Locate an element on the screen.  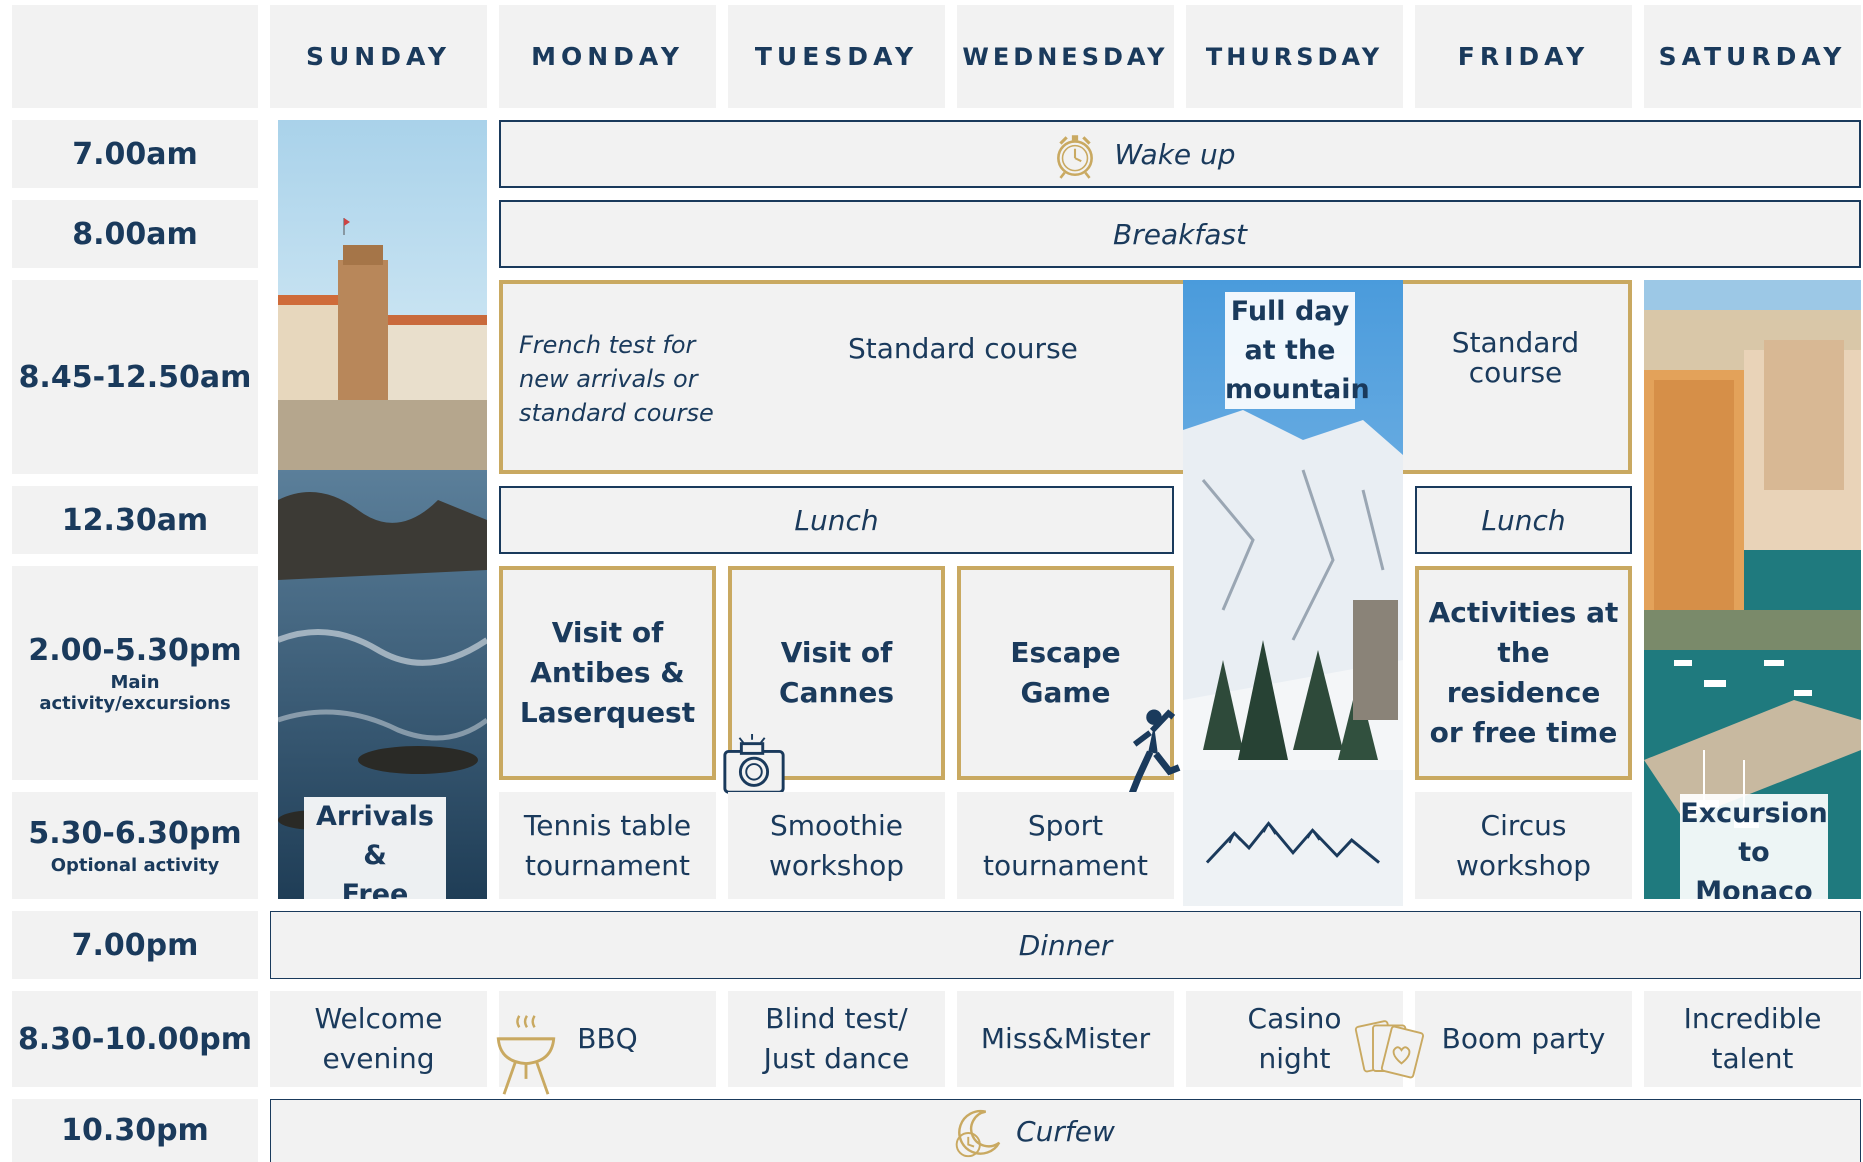
thursday-photo-label: Full day at the mountain is located at coordinates (1297, 350).